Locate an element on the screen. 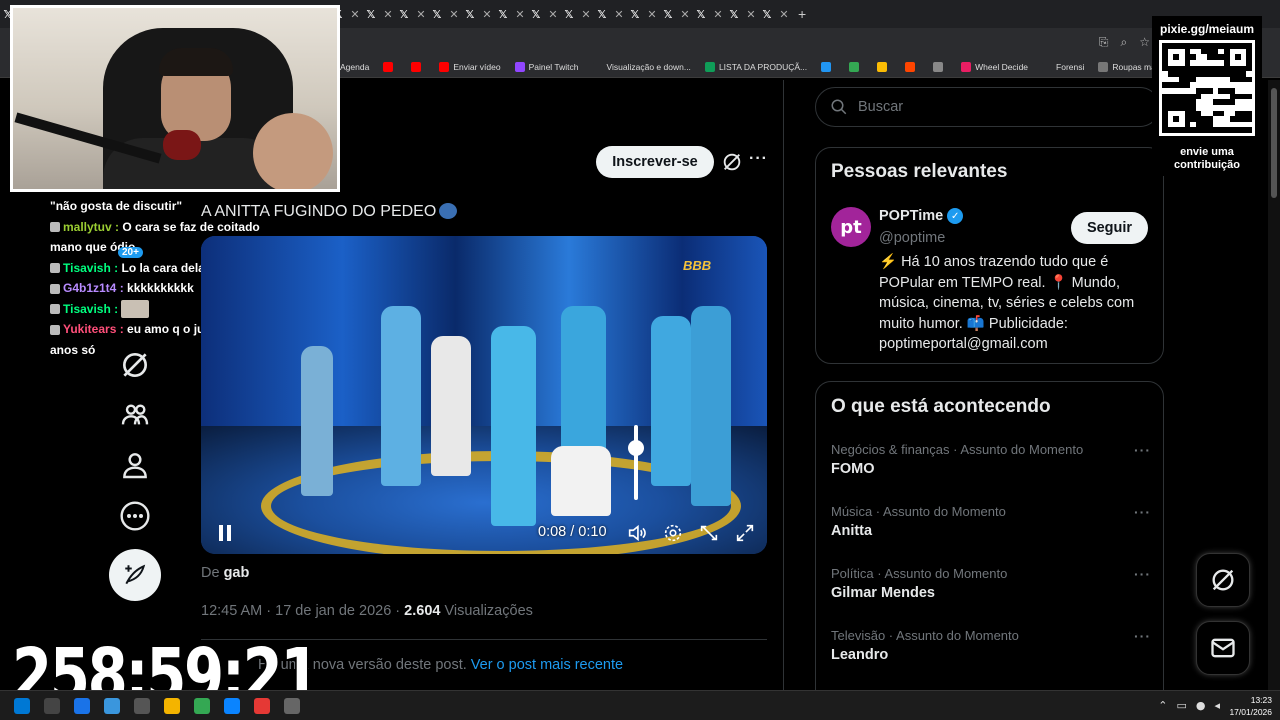 The height and width of the screenshot is (720, 1280). chat-username: mallytuv is located at coordinates (87, 227).